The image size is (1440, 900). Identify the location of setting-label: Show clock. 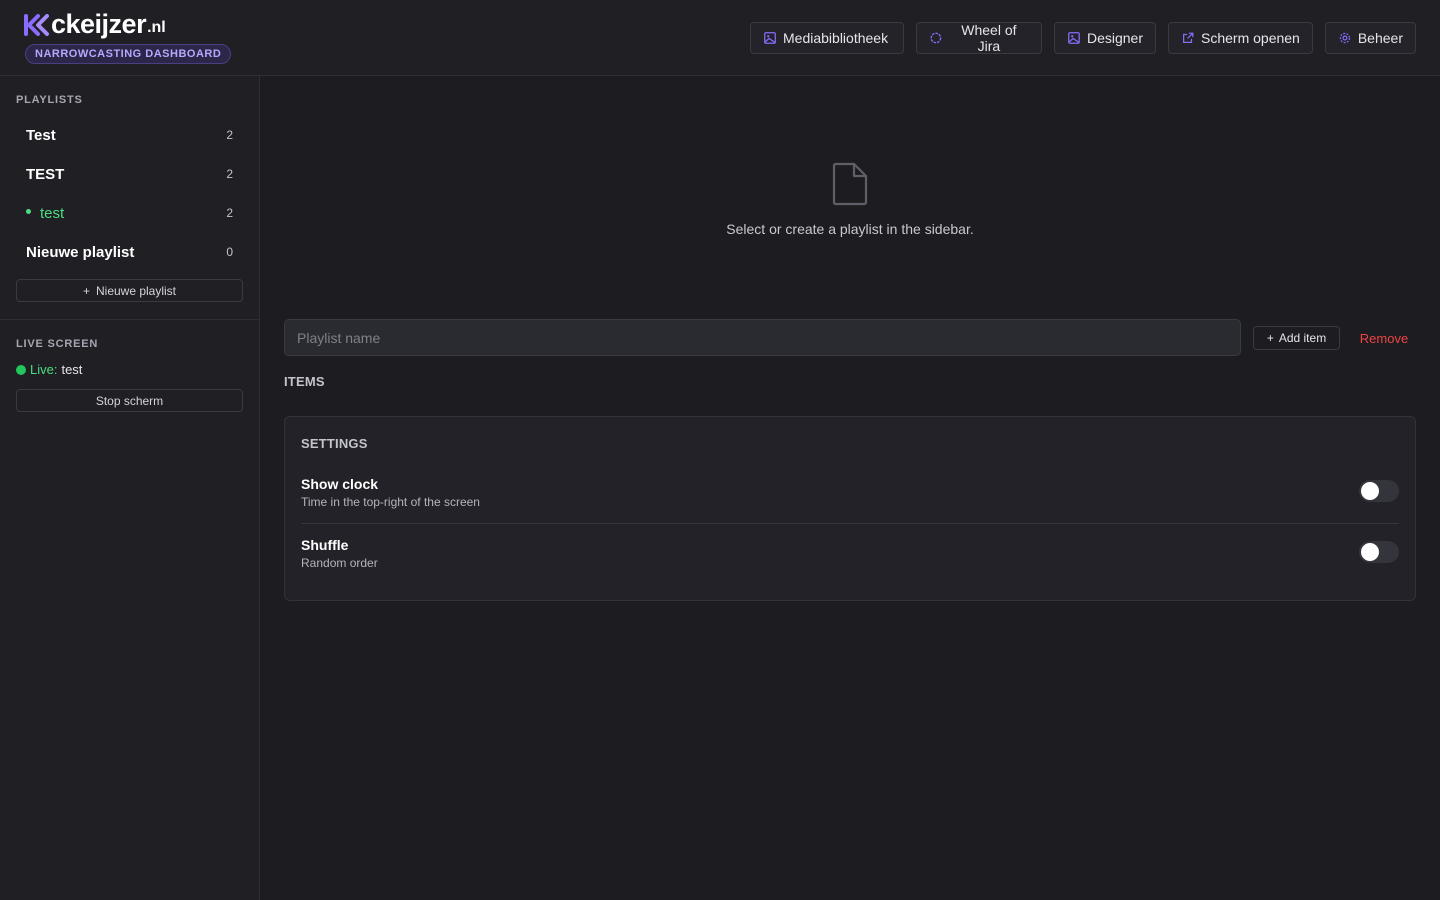
(340, 484).